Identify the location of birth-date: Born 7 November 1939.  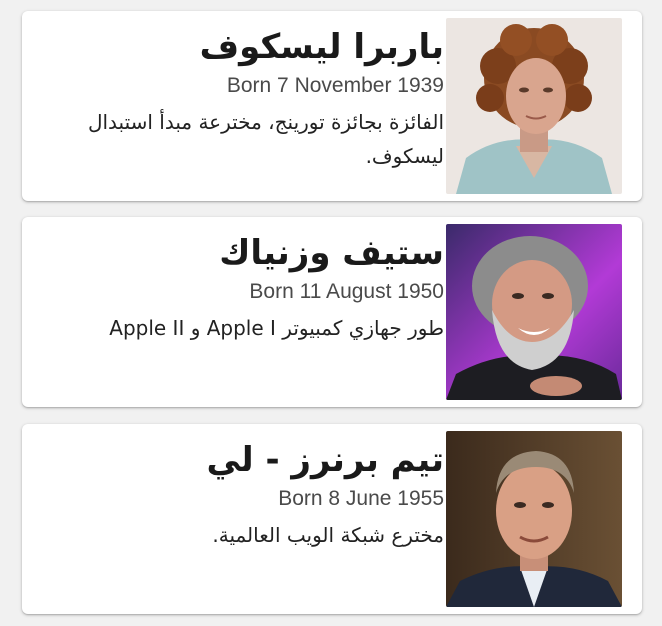
(335, 85).